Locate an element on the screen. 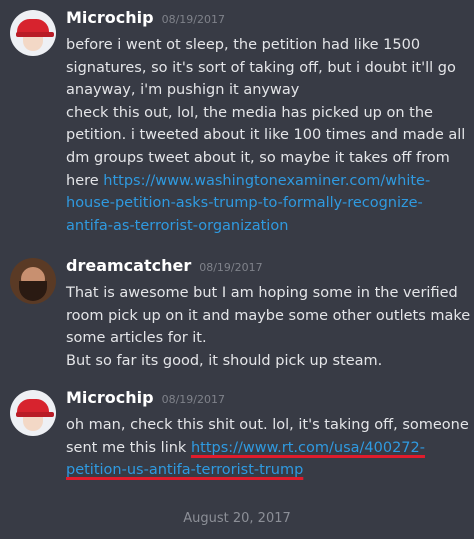  message-link: https://www.rt.com/usa/400272- is located at coordinates (308, 448).